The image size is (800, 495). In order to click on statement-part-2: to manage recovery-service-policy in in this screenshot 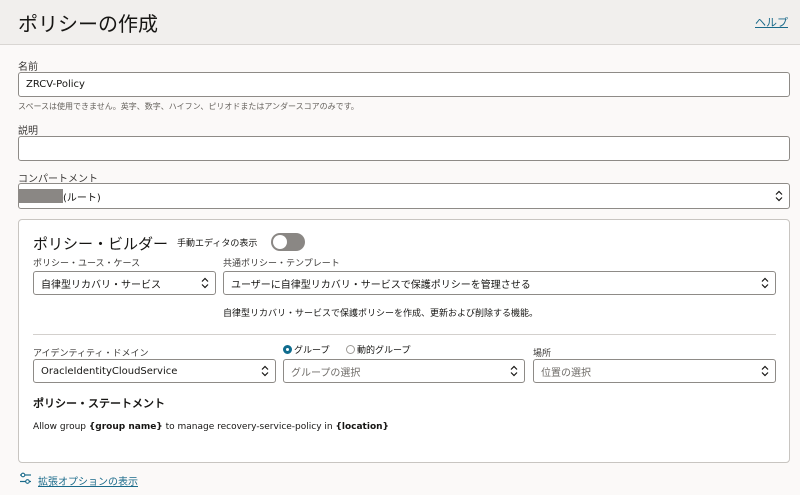, I will do `click(249, 427)`.